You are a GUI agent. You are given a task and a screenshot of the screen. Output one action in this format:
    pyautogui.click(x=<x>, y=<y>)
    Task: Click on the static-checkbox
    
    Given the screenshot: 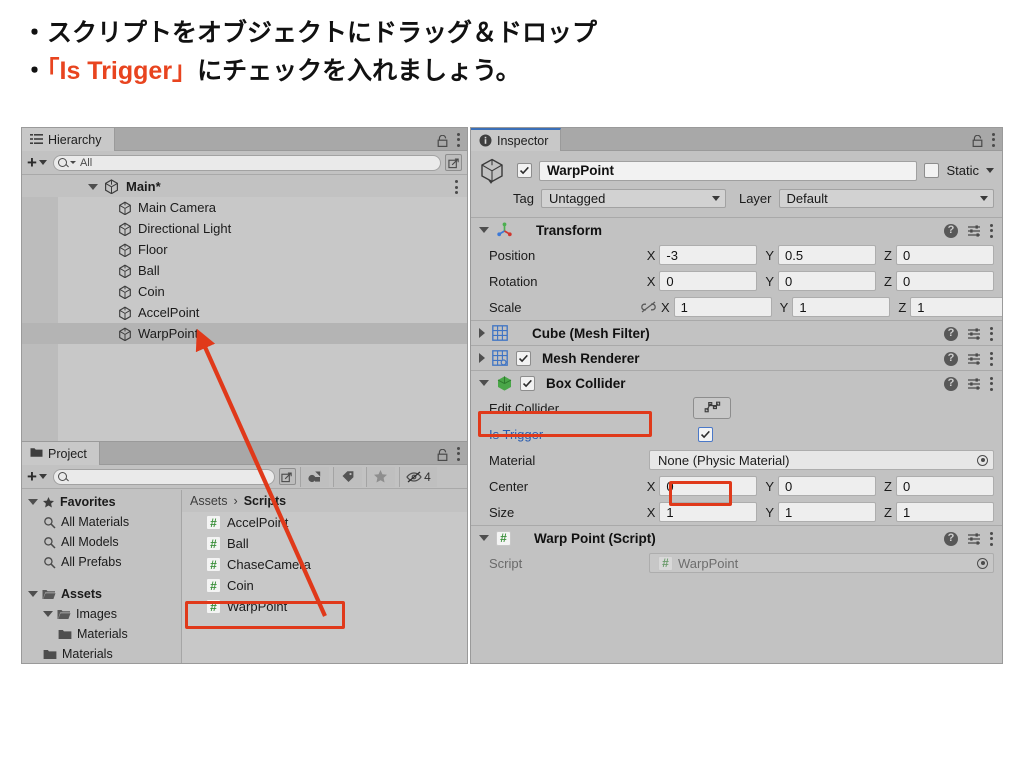 What is the action you would take?
    pyautogui.click(x=932, y=170)
    